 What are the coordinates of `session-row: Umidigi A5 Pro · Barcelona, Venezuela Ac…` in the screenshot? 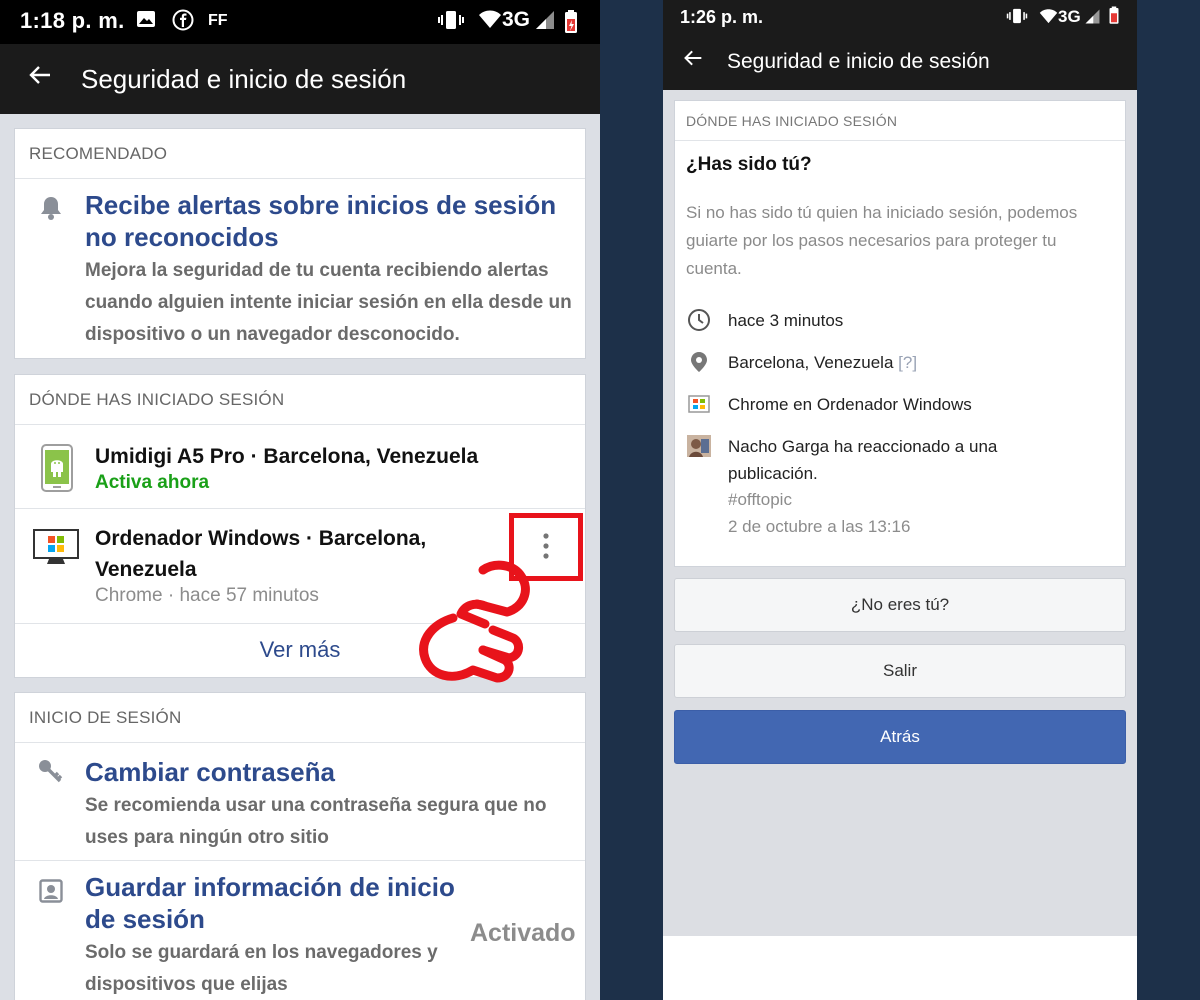 It's located at (300, 467).